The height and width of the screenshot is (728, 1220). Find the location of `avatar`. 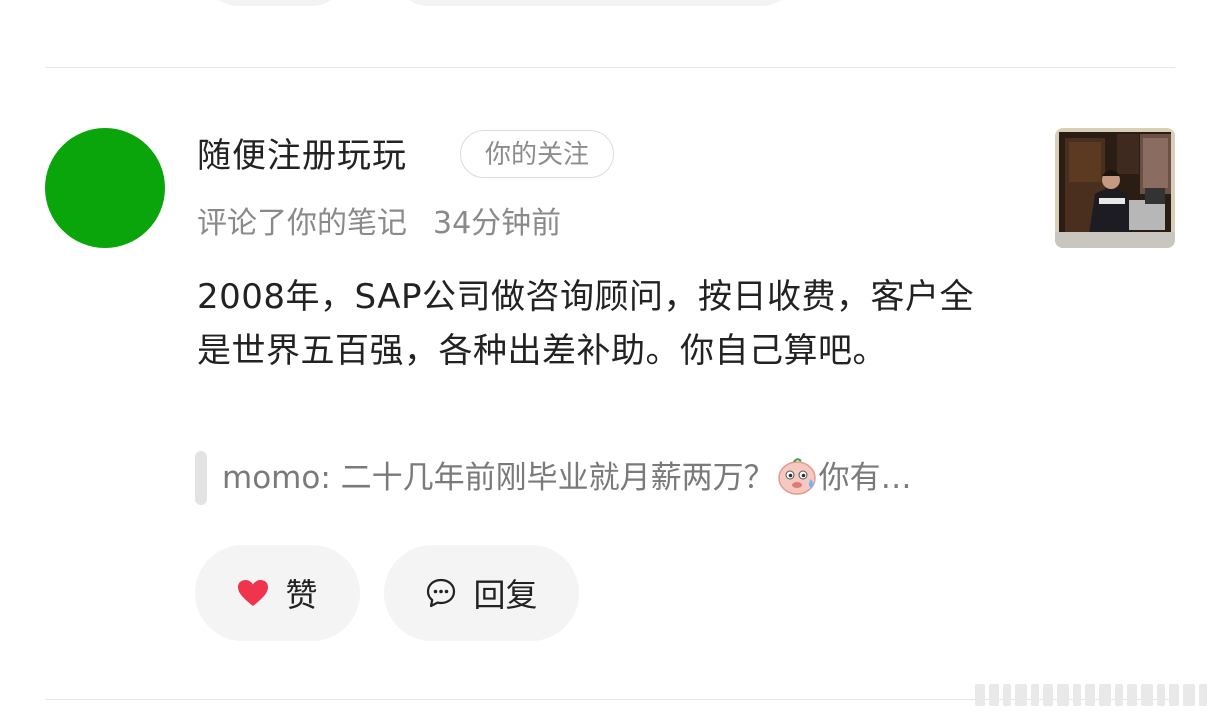

avatar is located at coordinates (105, 188).